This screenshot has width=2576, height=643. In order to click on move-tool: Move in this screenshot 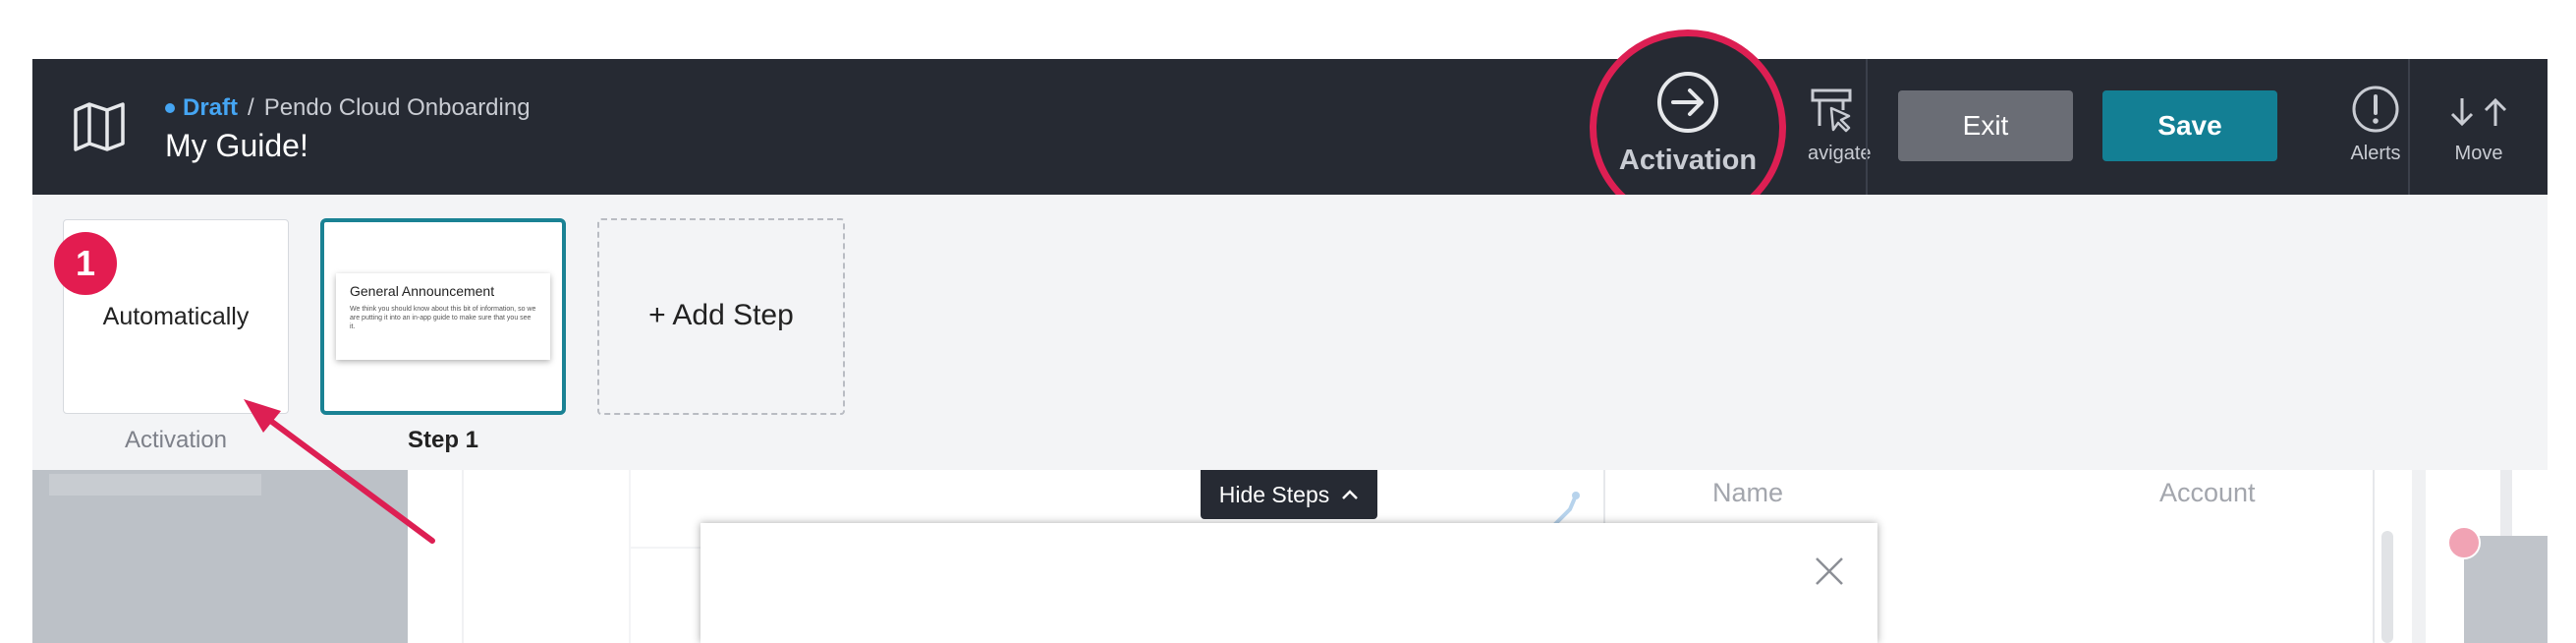, I will do `click(2479, 127)`.